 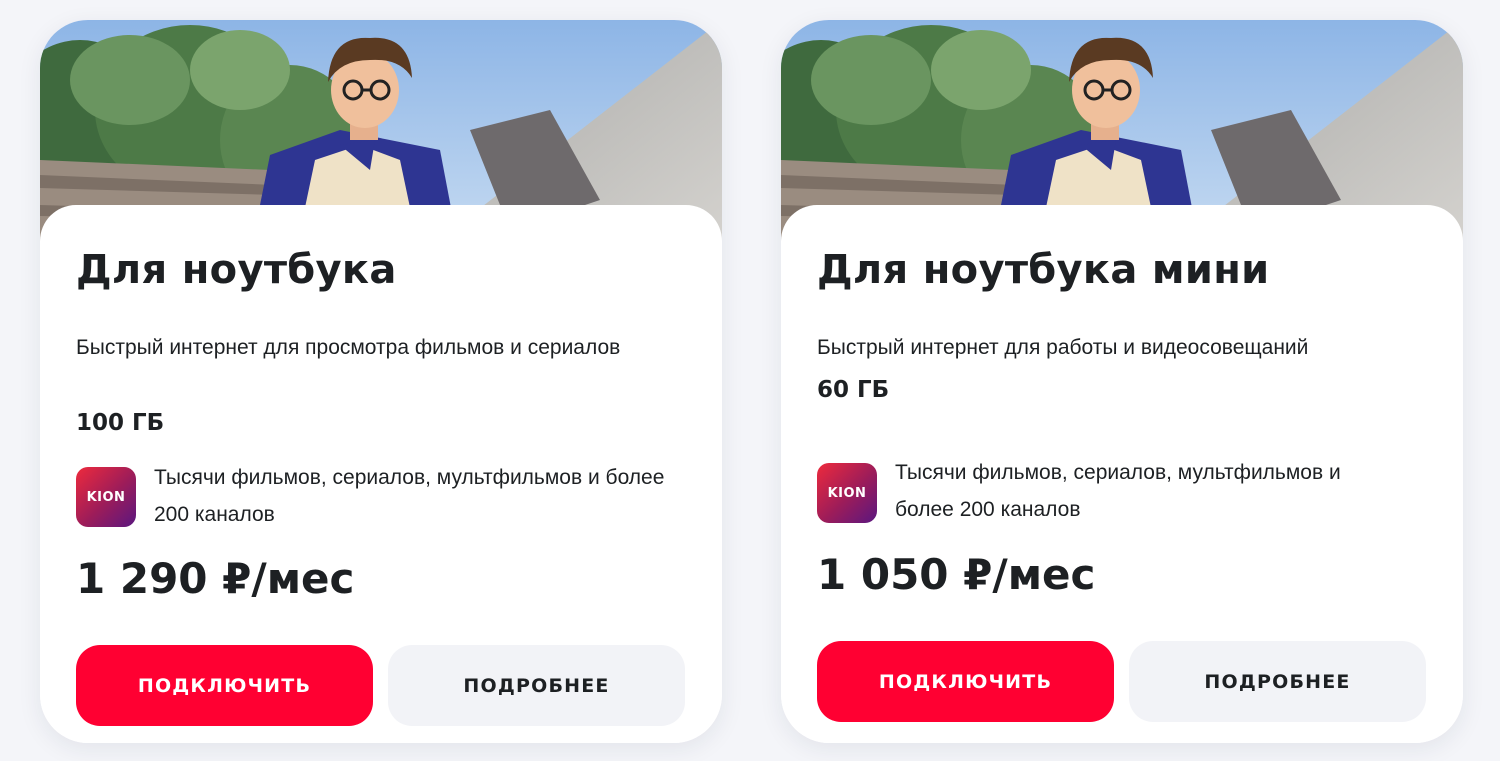 What do you see at coordinates (956, 574) in the screenshot?
I see `tariff-price: 1 050 ₽/мес` at bounding box center [956, 574].